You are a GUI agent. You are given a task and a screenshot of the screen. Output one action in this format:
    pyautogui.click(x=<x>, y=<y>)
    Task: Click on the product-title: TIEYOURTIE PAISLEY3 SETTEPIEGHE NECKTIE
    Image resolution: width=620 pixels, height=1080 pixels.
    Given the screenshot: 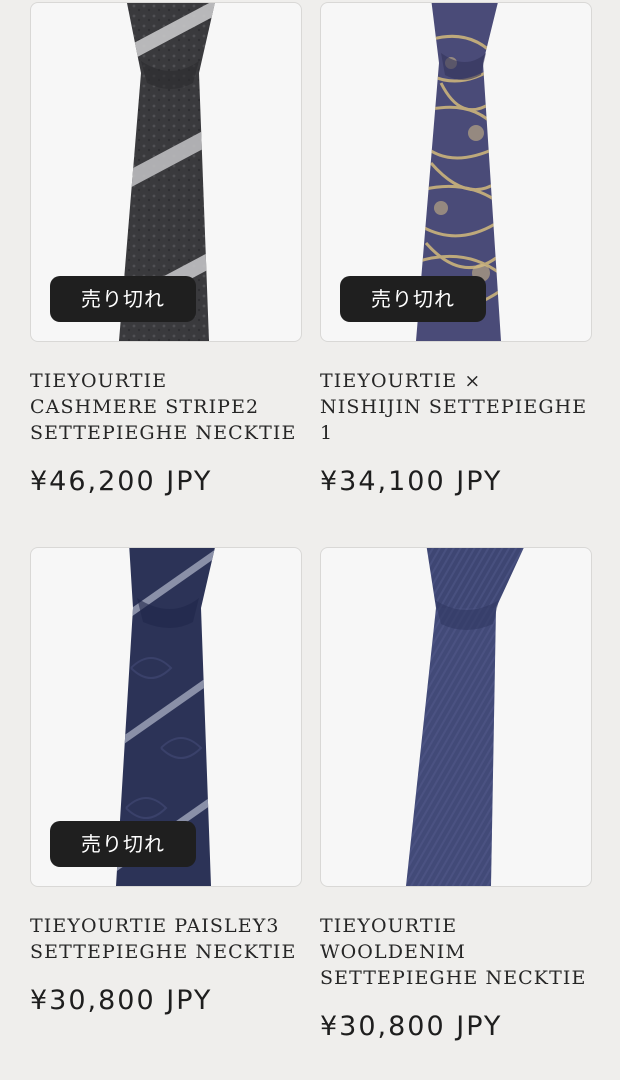 What is the action you would take?
    pyautogui.click(x=165, y=939)
    